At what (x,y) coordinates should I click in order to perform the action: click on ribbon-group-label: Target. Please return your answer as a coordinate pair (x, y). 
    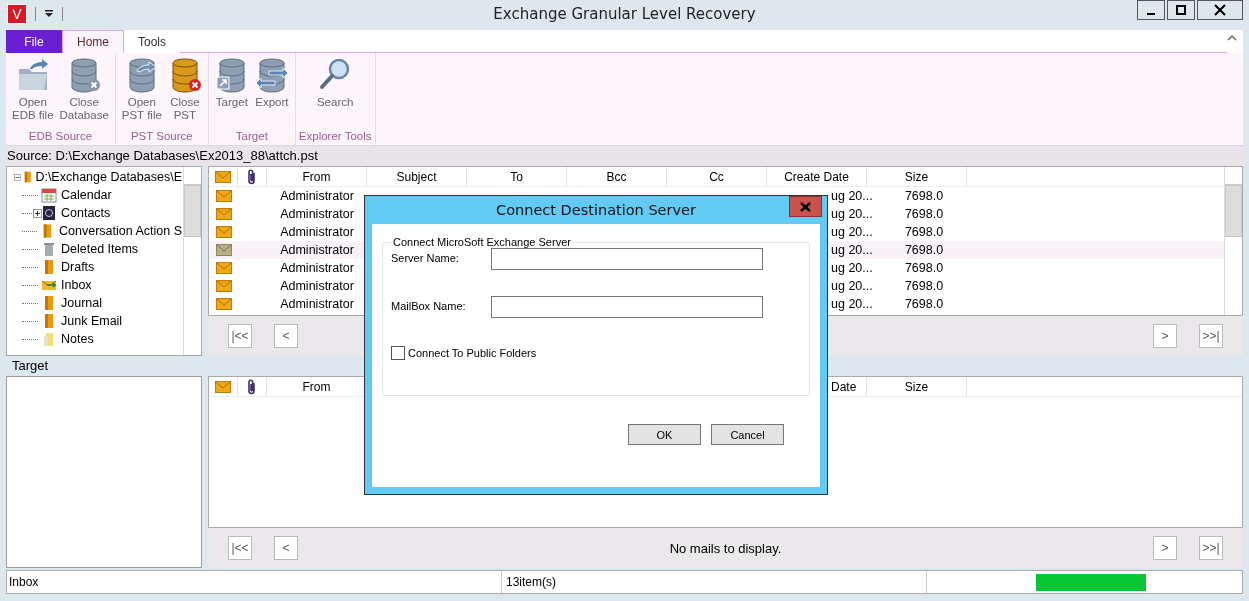
    Looking at the image, I should click on (251, 136).